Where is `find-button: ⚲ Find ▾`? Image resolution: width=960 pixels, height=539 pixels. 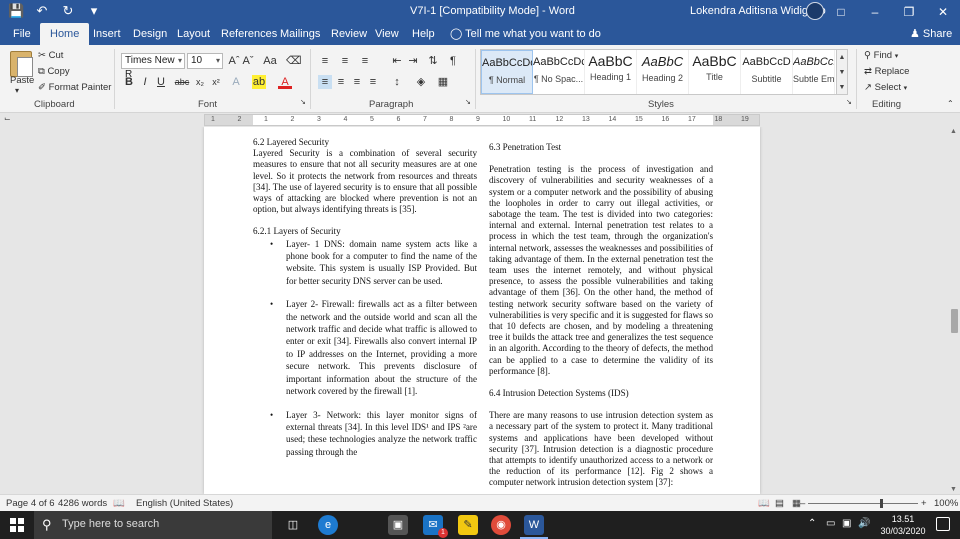
find-button: ⚲ Find ▾ is located at coordinates (881, 55).